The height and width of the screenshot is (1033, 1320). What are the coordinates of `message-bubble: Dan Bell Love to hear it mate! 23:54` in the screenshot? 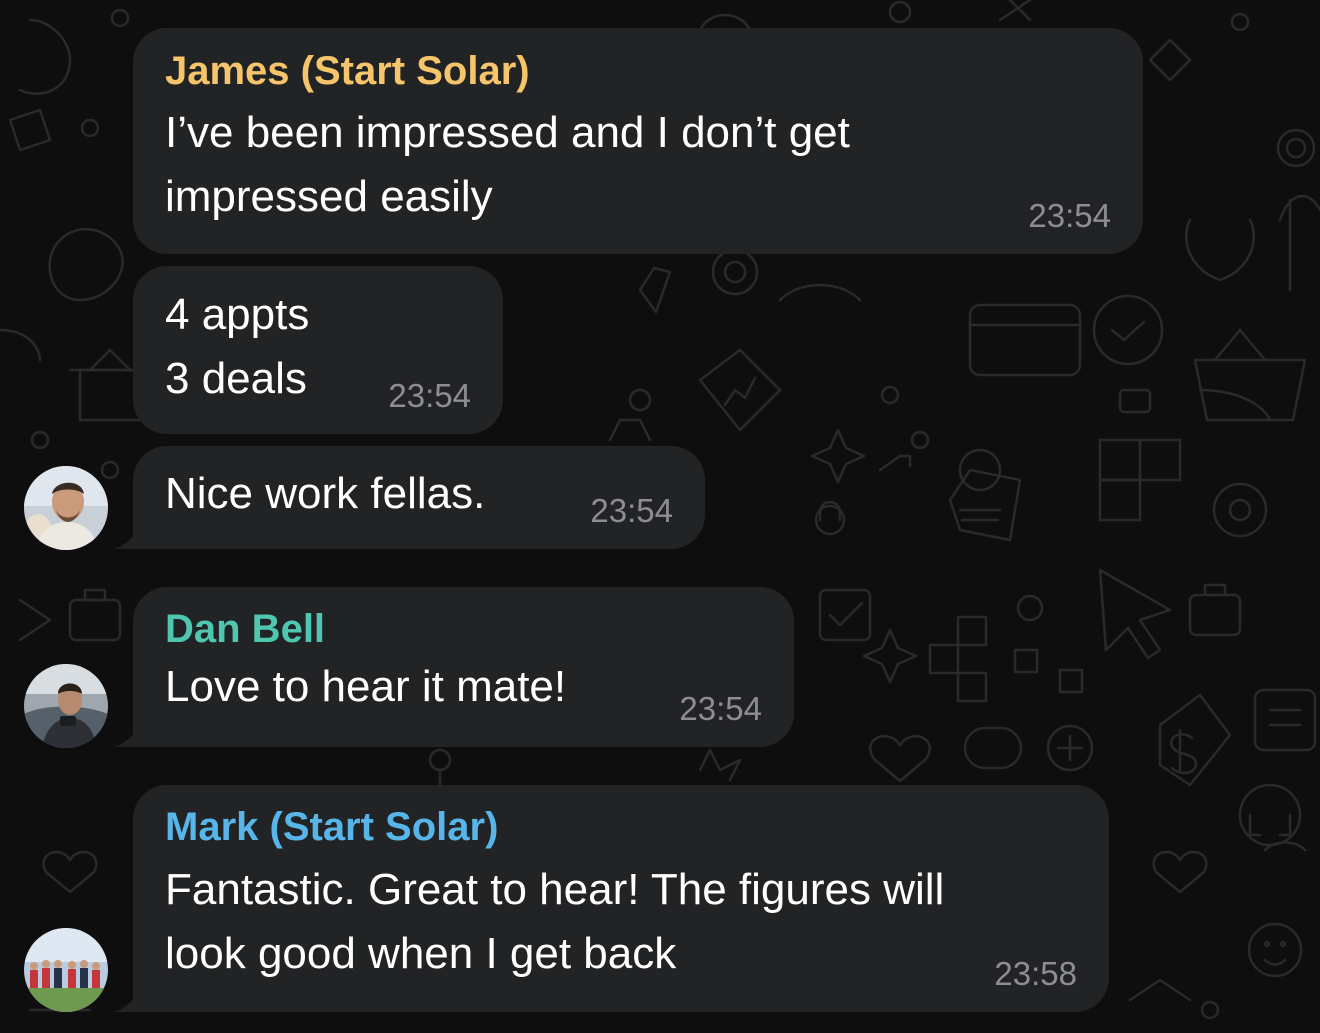 It's located at (453, 667).